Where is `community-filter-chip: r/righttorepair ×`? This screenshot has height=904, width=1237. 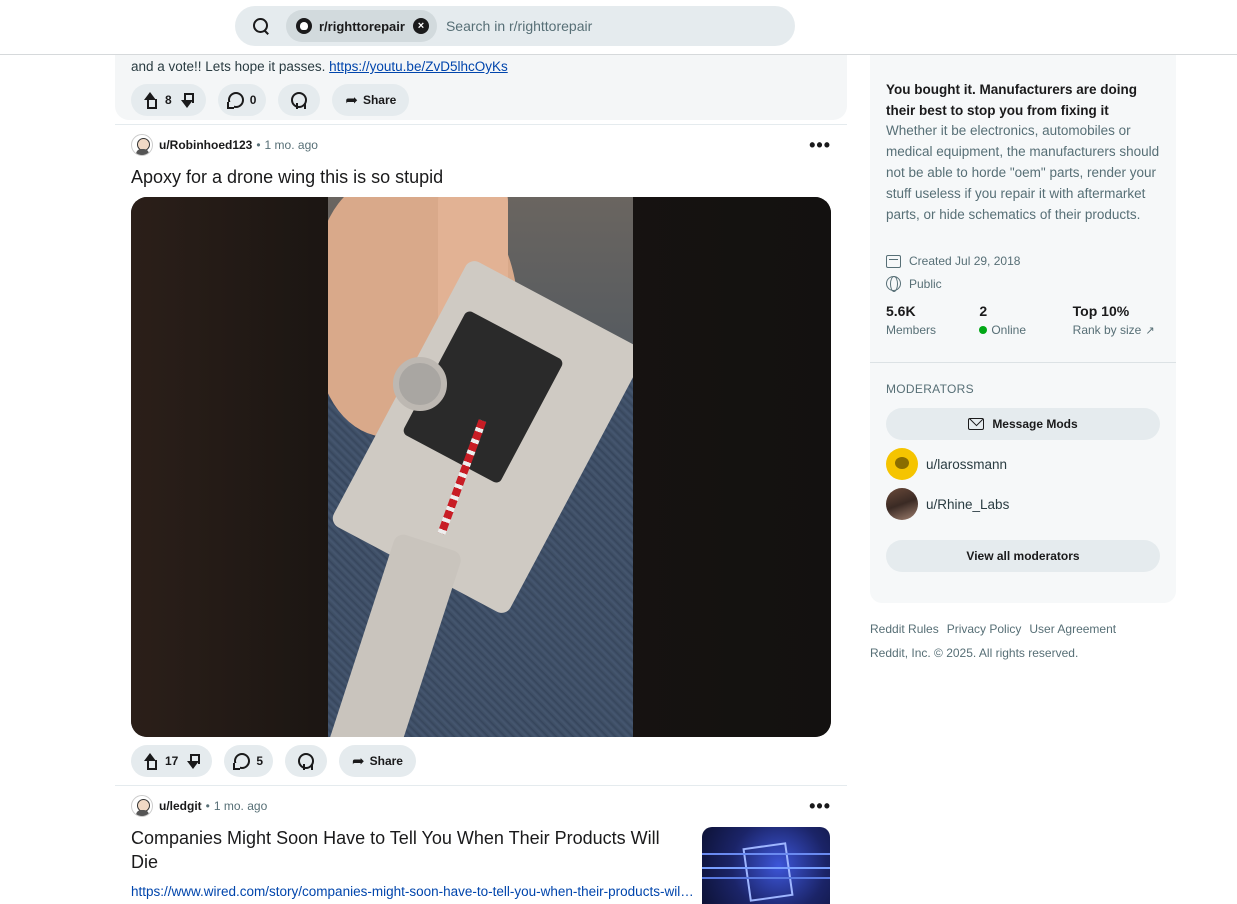
community-filter-chip: r/righttorepair × is located at coordinates (361, 26).